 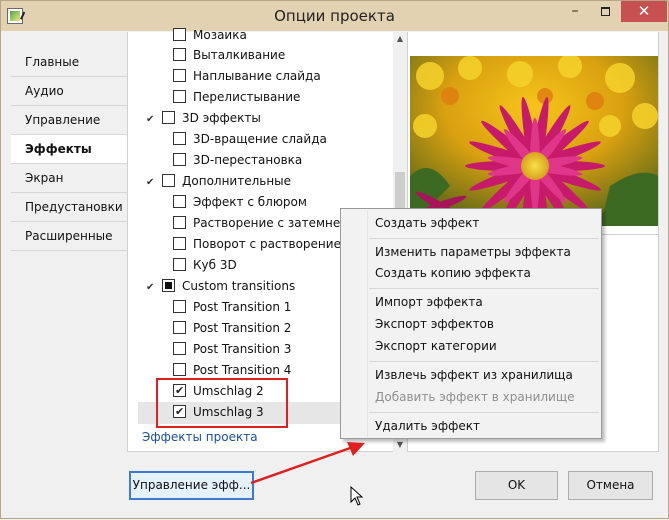 I want to click on preview-image, so click(x=534, y=141).